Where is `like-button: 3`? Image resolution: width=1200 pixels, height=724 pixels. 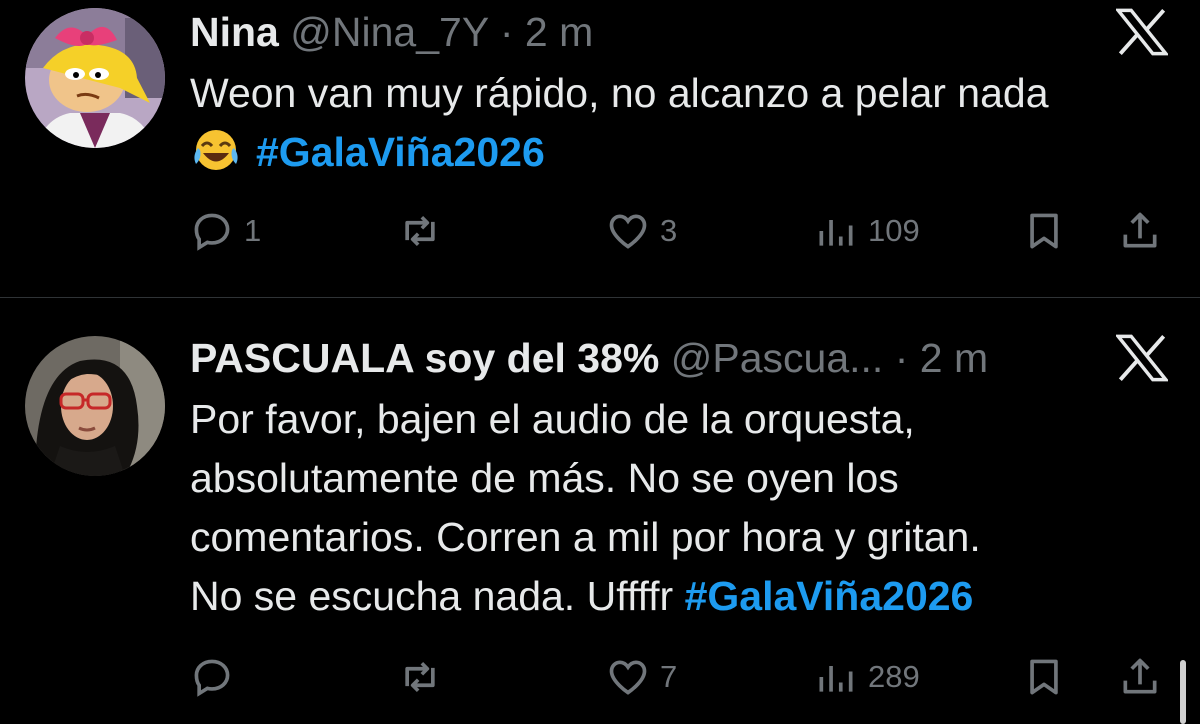
like-button: 3 is located at coordinates (641, 231).